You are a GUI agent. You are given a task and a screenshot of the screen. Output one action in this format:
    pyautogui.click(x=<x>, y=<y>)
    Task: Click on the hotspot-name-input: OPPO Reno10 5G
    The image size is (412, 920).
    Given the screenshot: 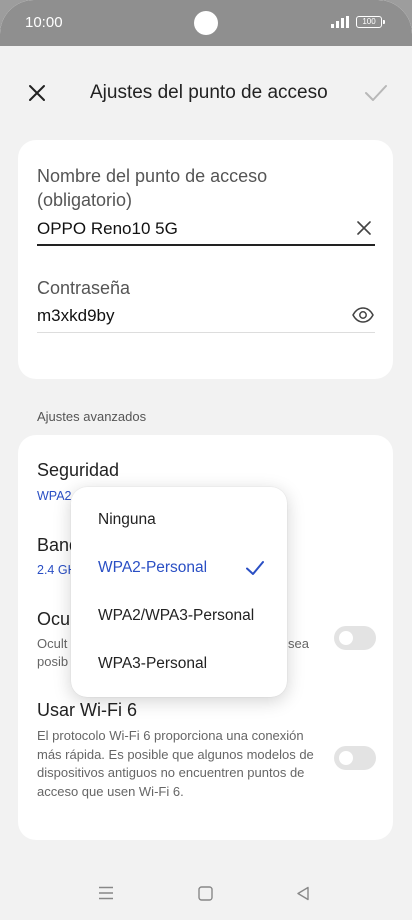 What is the action you would take?
    pyautogui.click(x=107, y=229)
    